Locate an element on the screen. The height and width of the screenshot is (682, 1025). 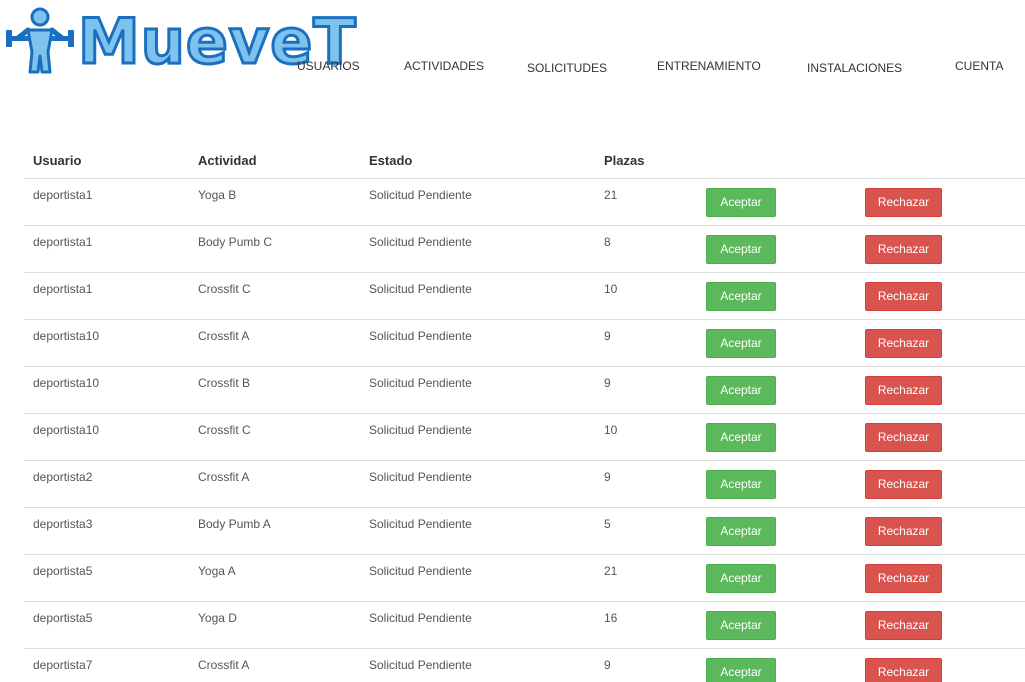
nav-item-cuenta: CUENTA is located at coordinates (979, 66).